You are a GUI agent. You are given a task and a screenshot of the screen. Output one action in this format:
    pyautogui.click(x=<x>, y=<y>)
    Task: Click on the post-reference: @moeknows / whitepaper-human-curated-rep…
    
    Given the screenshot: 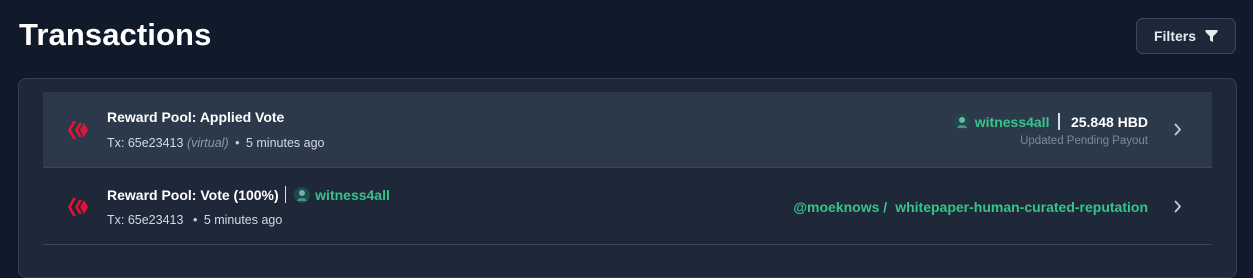 What is the action you would take?
    pyautogui.click(x=970, y=207)
    